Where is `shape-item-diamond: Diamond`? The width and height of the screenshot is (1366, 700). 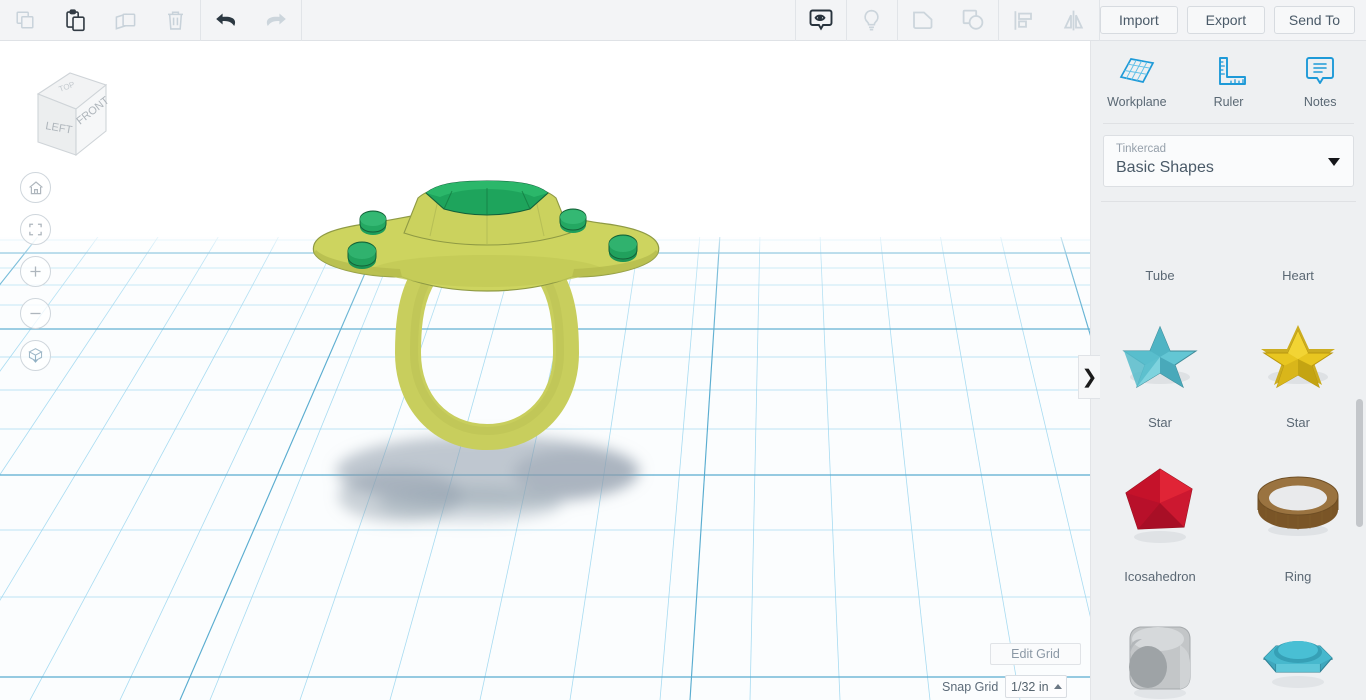 shape-item-diamond: Diamond is located at coordinates (1297, 648).